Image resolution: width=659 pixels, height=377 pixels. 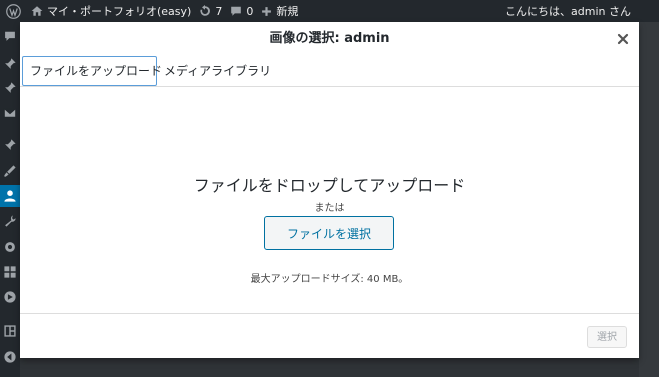 What do you see at coordinates (329, 38) in the screenshot?
I see `modal-title: 画像の選択: admin` at bounding box center [329, 38].